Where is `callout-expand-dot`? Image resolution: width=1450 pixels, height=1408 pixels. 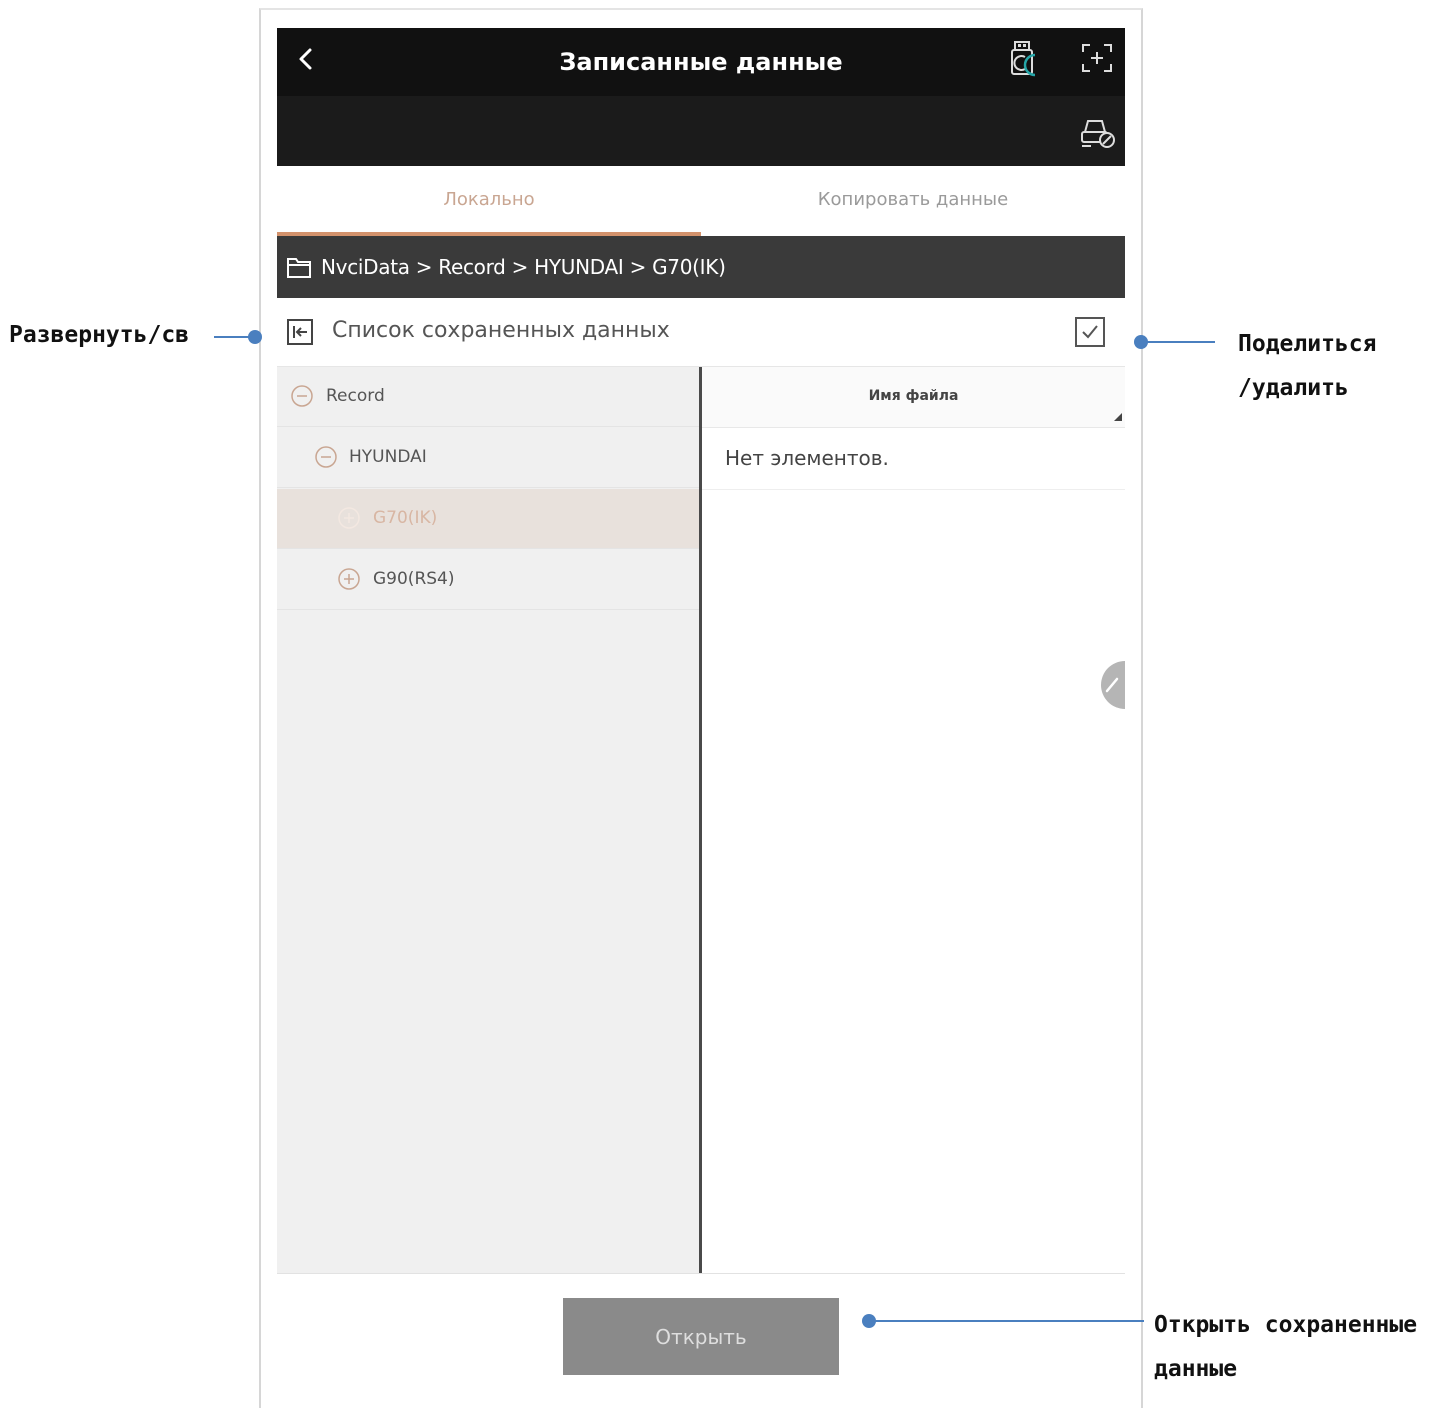
callout-expand-dot is located at coordinates (255, 337).